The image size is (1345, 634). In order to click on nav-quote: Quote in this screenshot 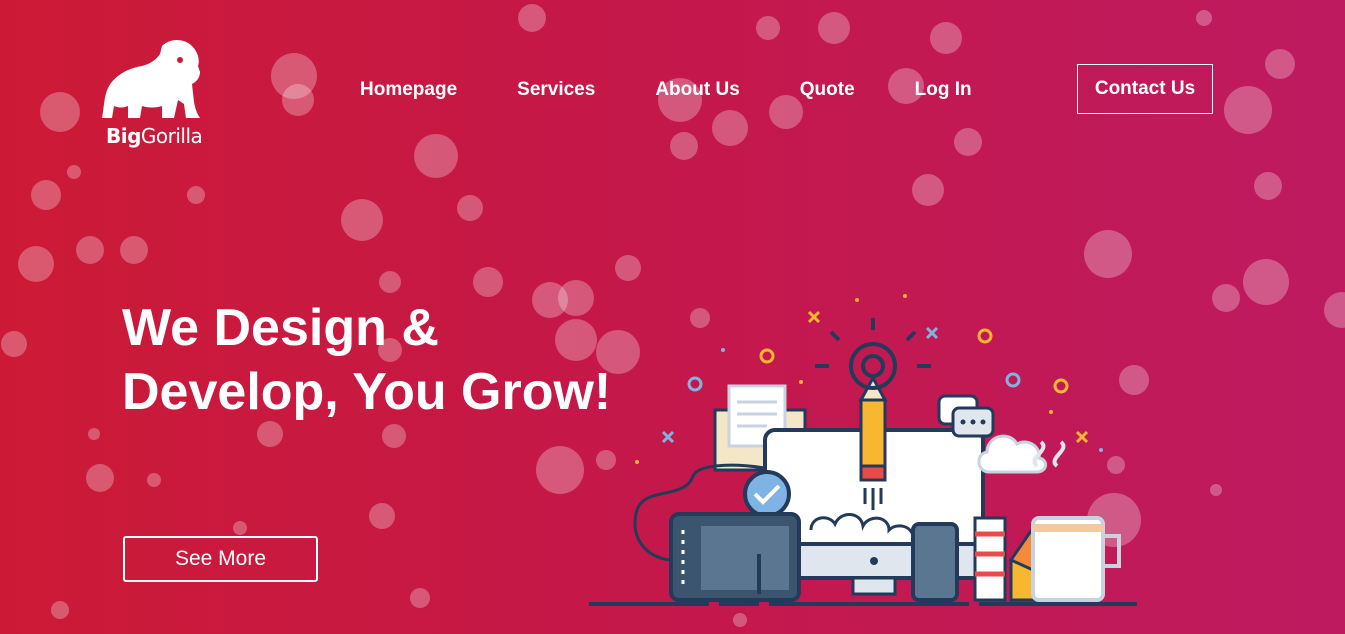, I will do `click(827, 90)`.